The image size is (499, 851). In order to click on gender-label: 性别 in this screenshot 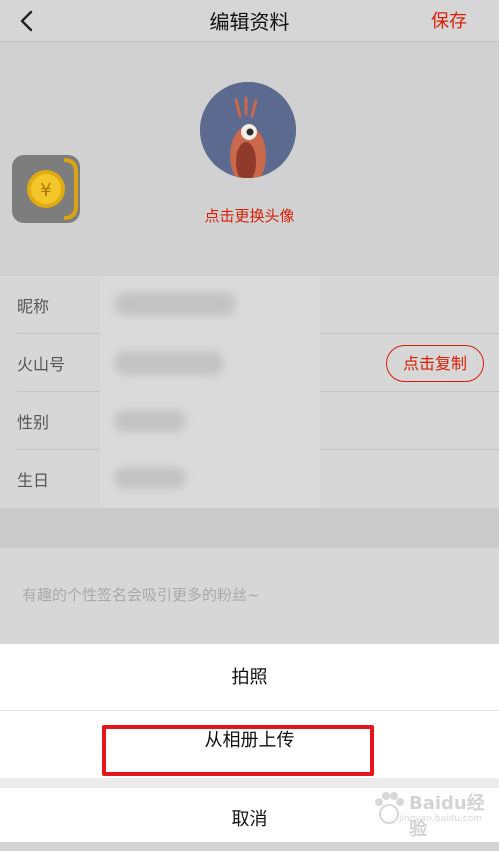, I will do `click(33, 422)`.